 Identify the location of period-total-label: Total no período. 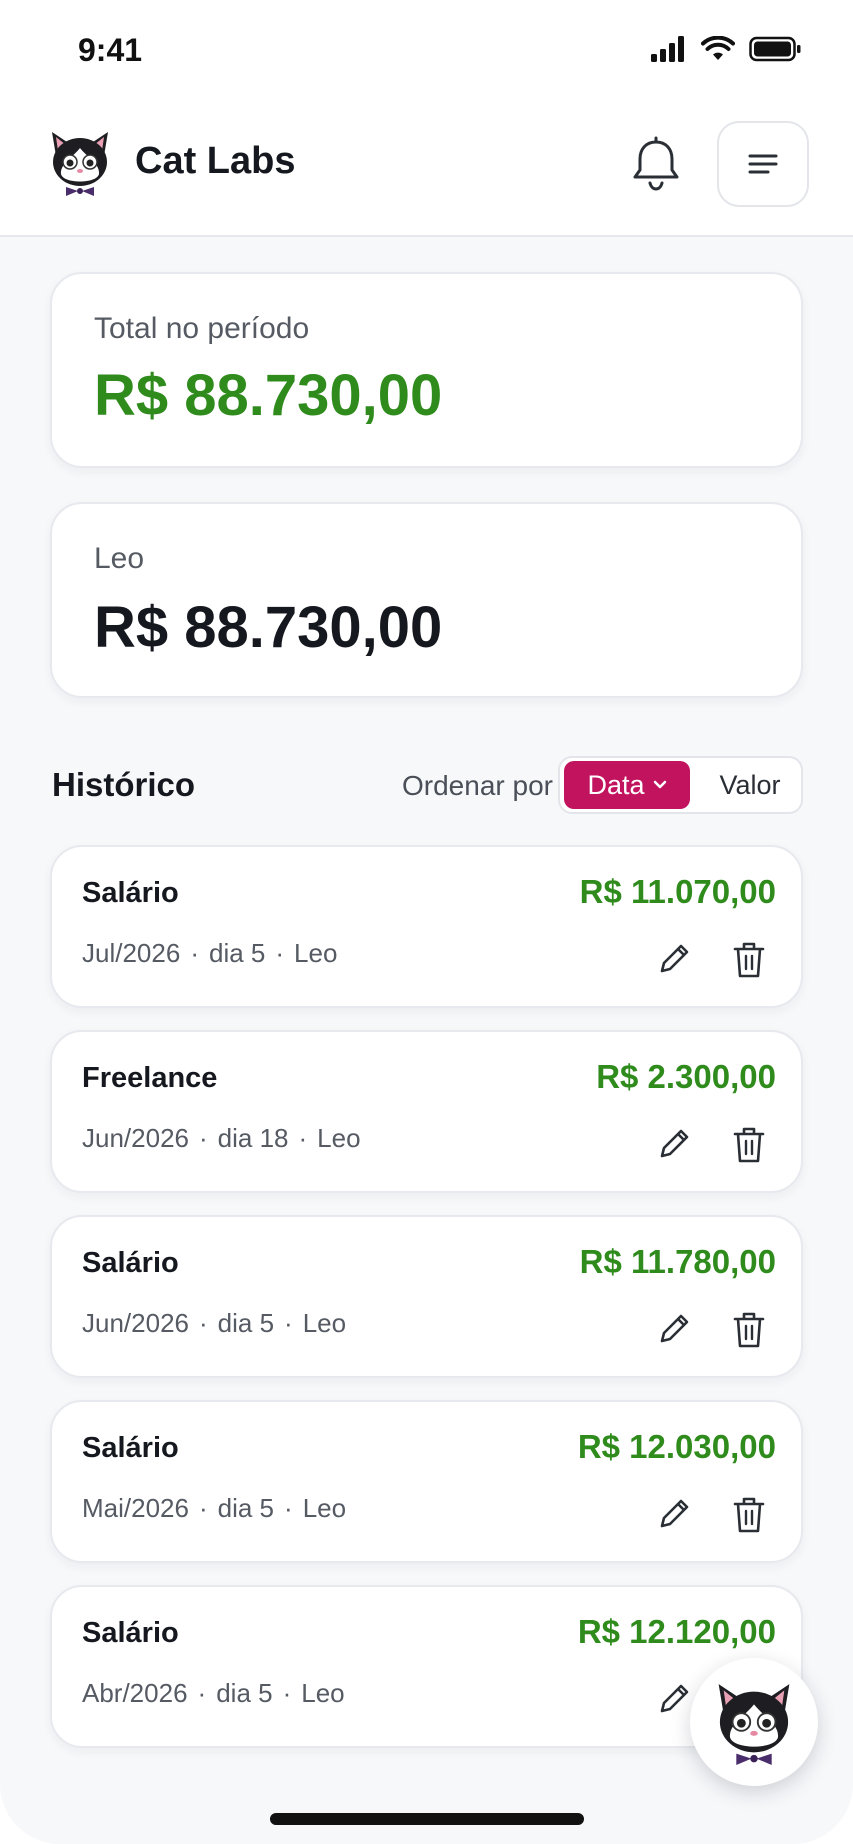
(202, 328).